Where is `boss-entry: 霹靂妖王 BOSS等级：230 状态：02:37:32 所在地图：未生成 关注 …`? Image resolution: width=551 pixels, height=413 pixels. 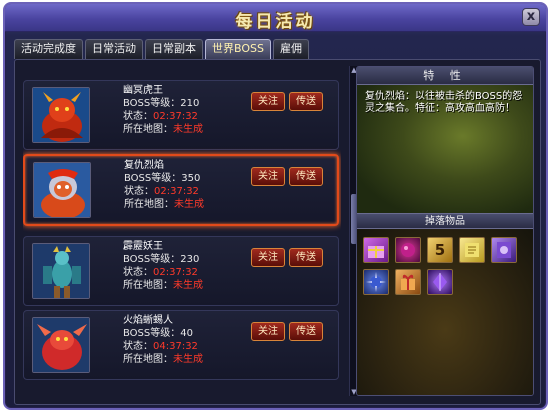 boss-entry: 霹靂妖王 BOSS等级：230 状态：02:37:32 所在地图：未生成 关注 … is located at coordinates (181, 271).